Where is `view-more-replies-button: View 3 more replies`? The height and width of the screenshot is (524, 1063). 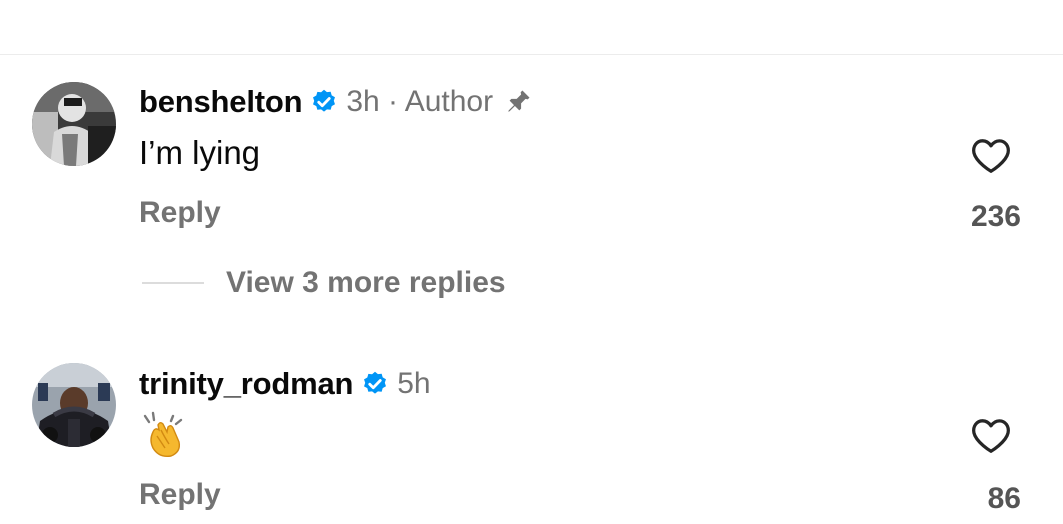
view-more-replies-button: View 3 more replies is located at coordinates (324, 283).